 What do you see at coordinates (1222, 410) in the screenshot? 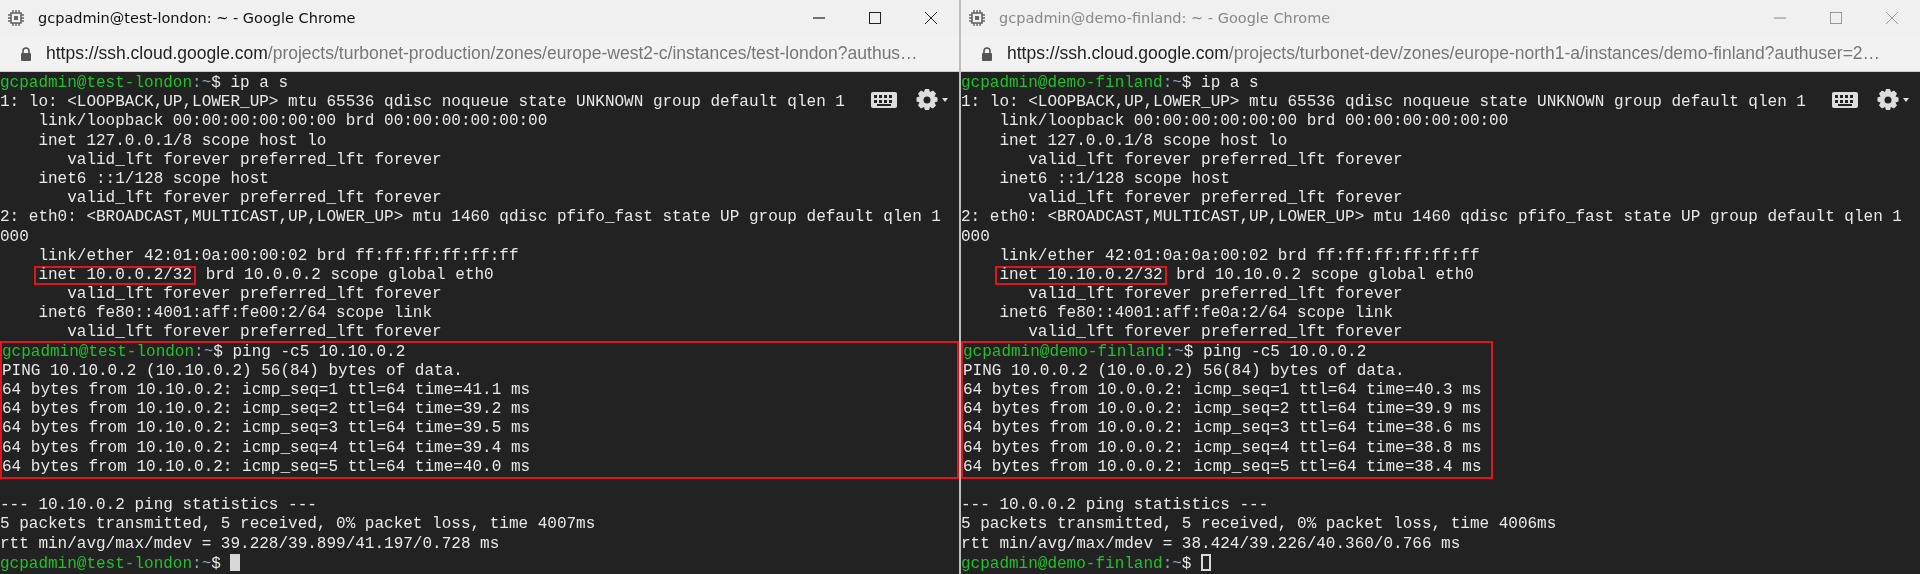
I see `terminal-line: 64 bytes from 10.0.0.2: icmp_seq=2 ttl=64 time=39.9 ms` at bounding box center [1222, 410].